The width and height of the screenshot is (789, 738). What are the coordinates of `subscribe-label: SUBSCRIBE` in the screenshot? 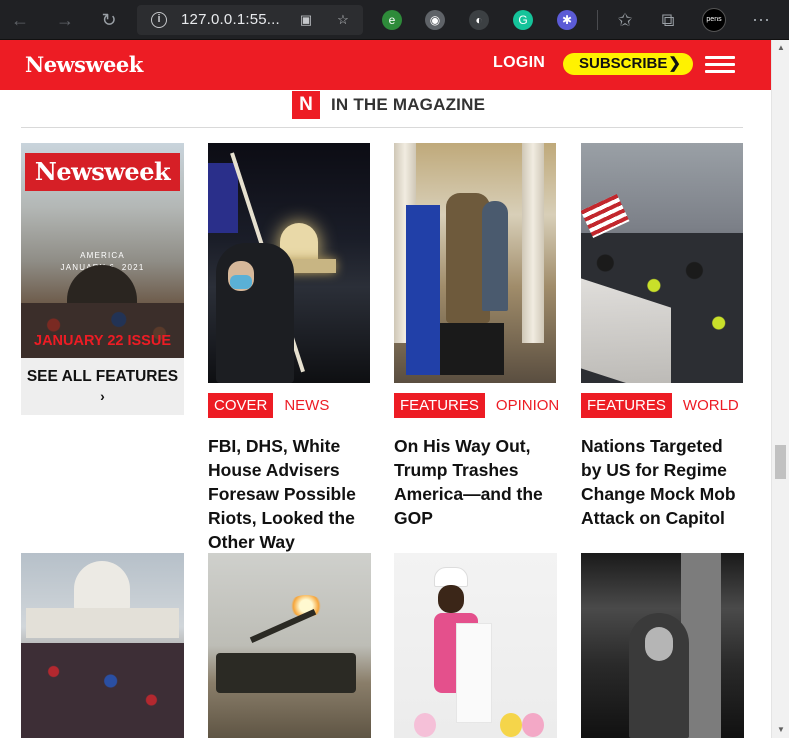 It's located at (623, 63).